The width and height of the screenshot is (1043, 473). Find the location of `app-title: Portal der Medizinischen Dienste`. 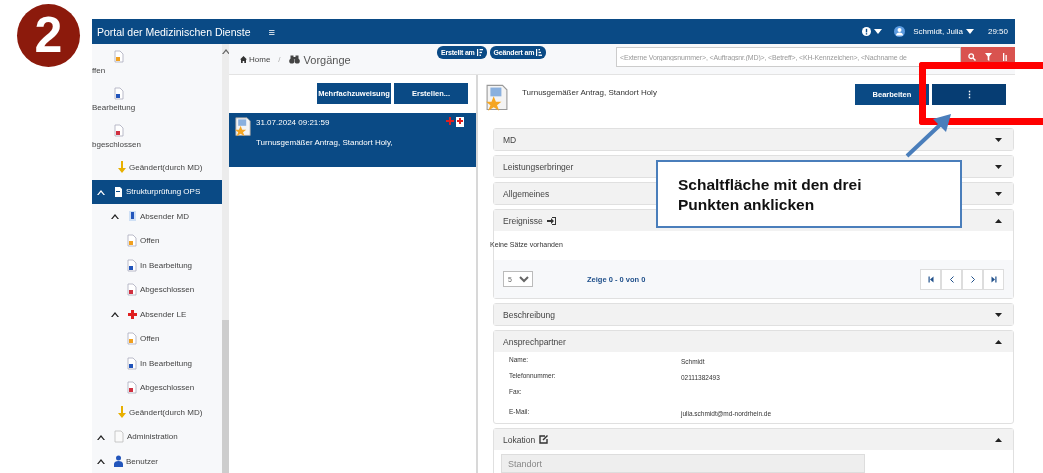

app-title: Portal der Medizinischen Dienste is located at coordinates (174, 31).